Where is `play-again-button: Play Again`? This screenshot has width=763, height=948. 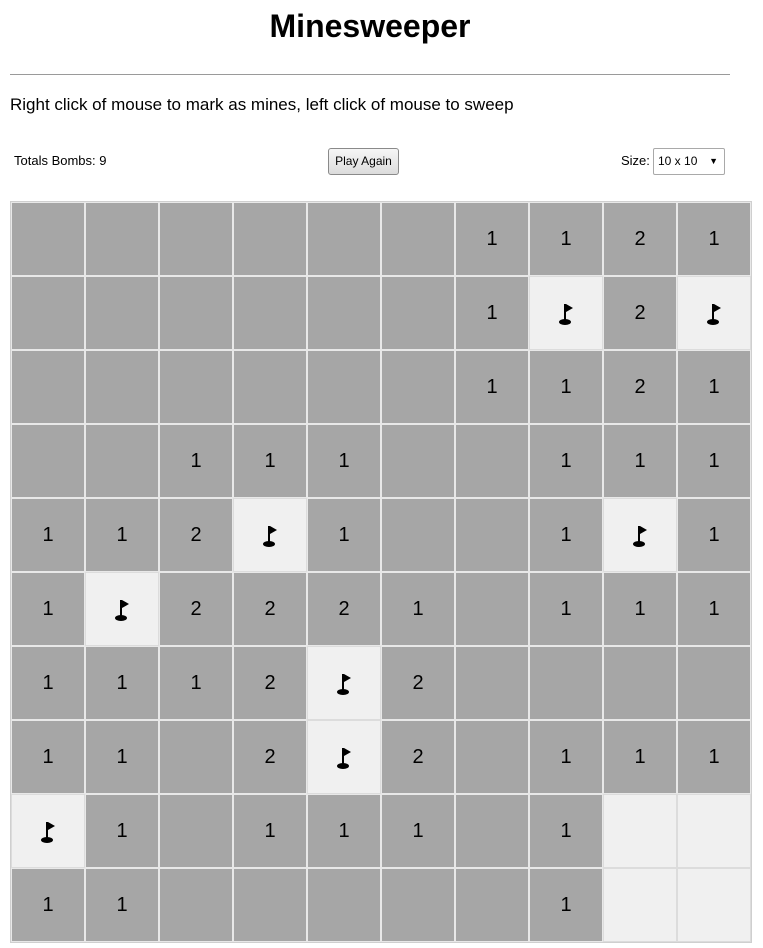 play-again-button: Play Again is located at coordinates (363, 161).